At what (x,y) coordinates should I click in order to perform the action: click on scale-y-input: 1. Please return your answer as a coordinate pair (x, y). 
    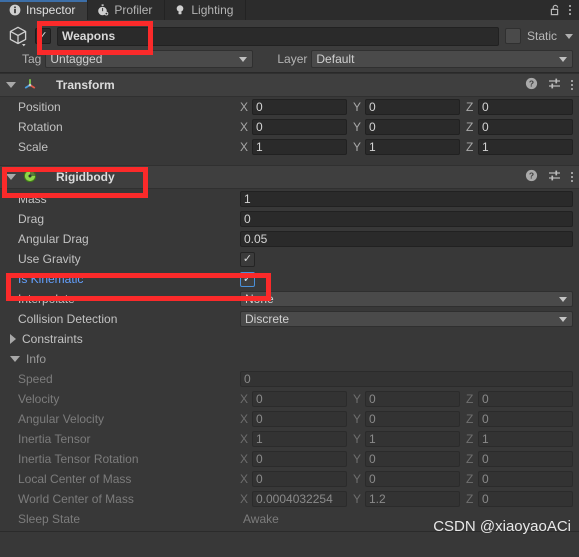
    Looking at the image, I should click on (412, 147).